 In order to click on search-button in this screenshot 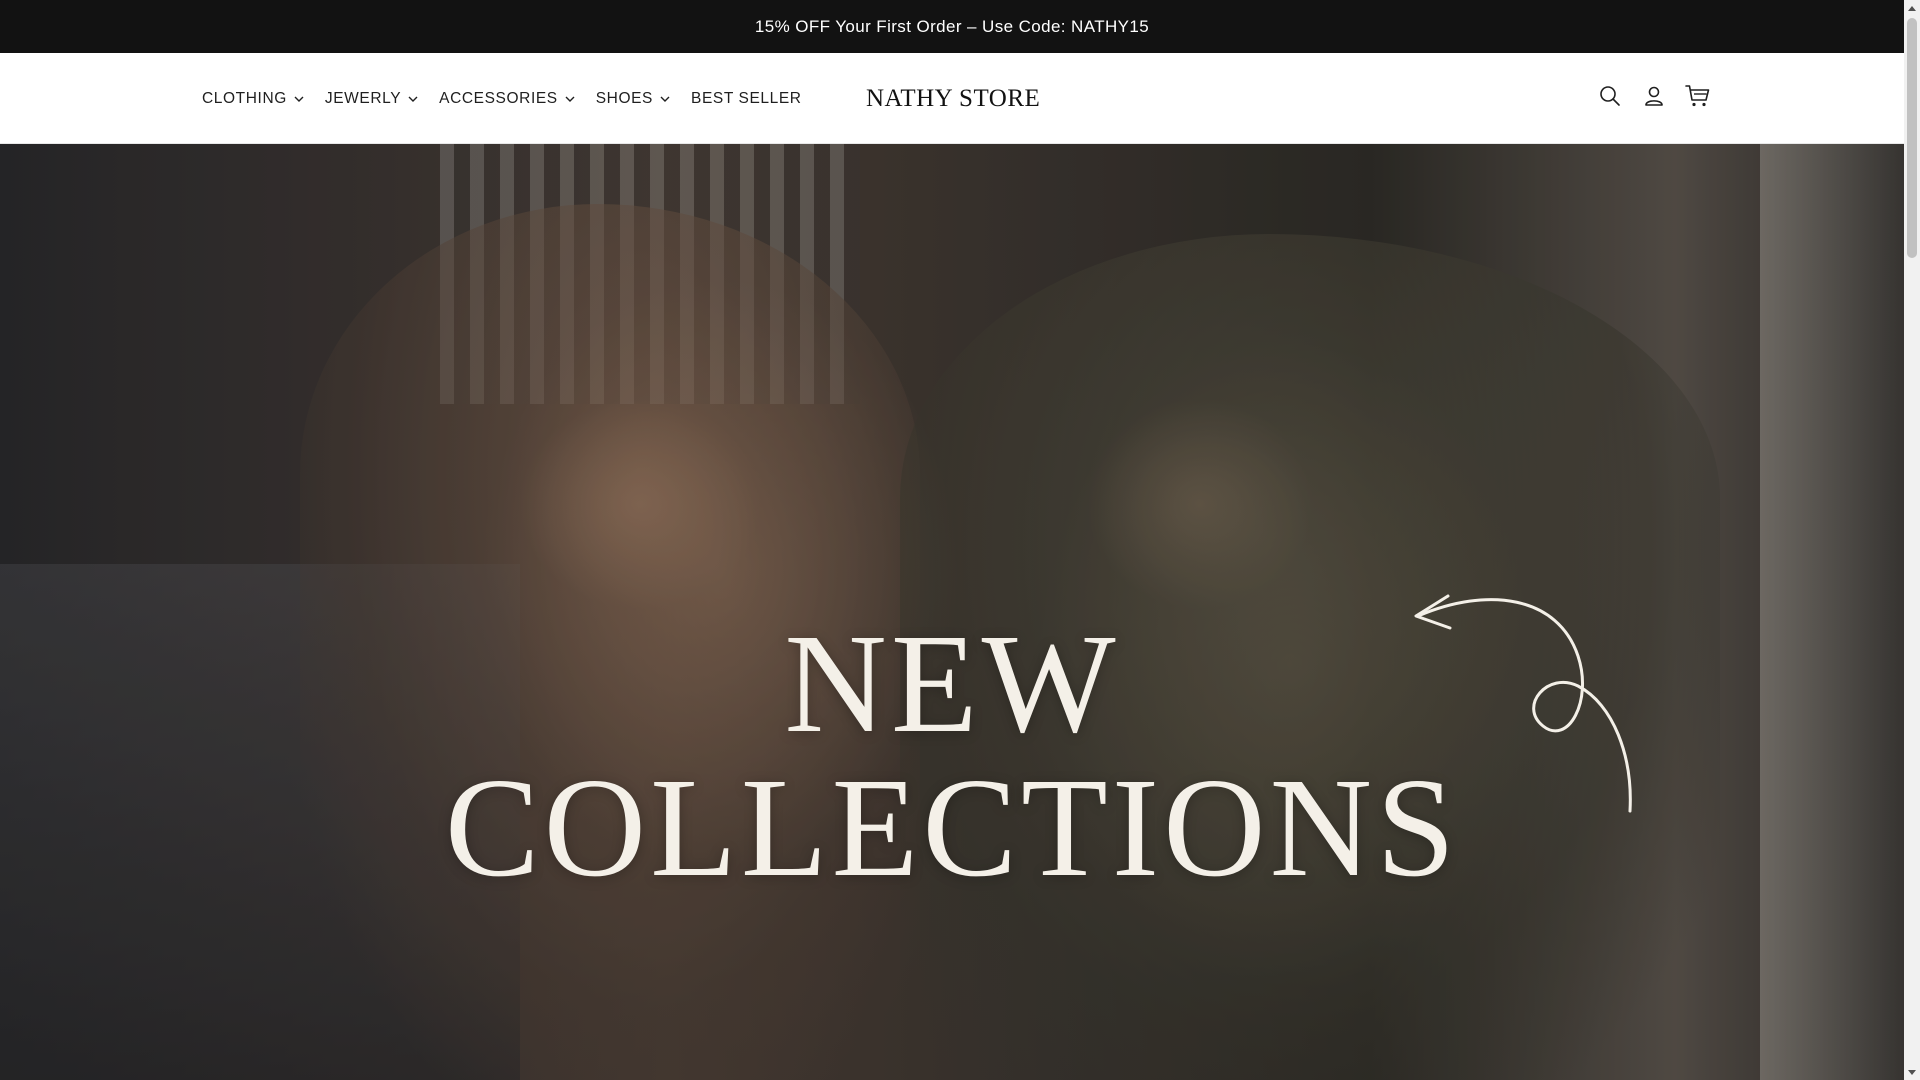, I will do `click(1610, 99)`.